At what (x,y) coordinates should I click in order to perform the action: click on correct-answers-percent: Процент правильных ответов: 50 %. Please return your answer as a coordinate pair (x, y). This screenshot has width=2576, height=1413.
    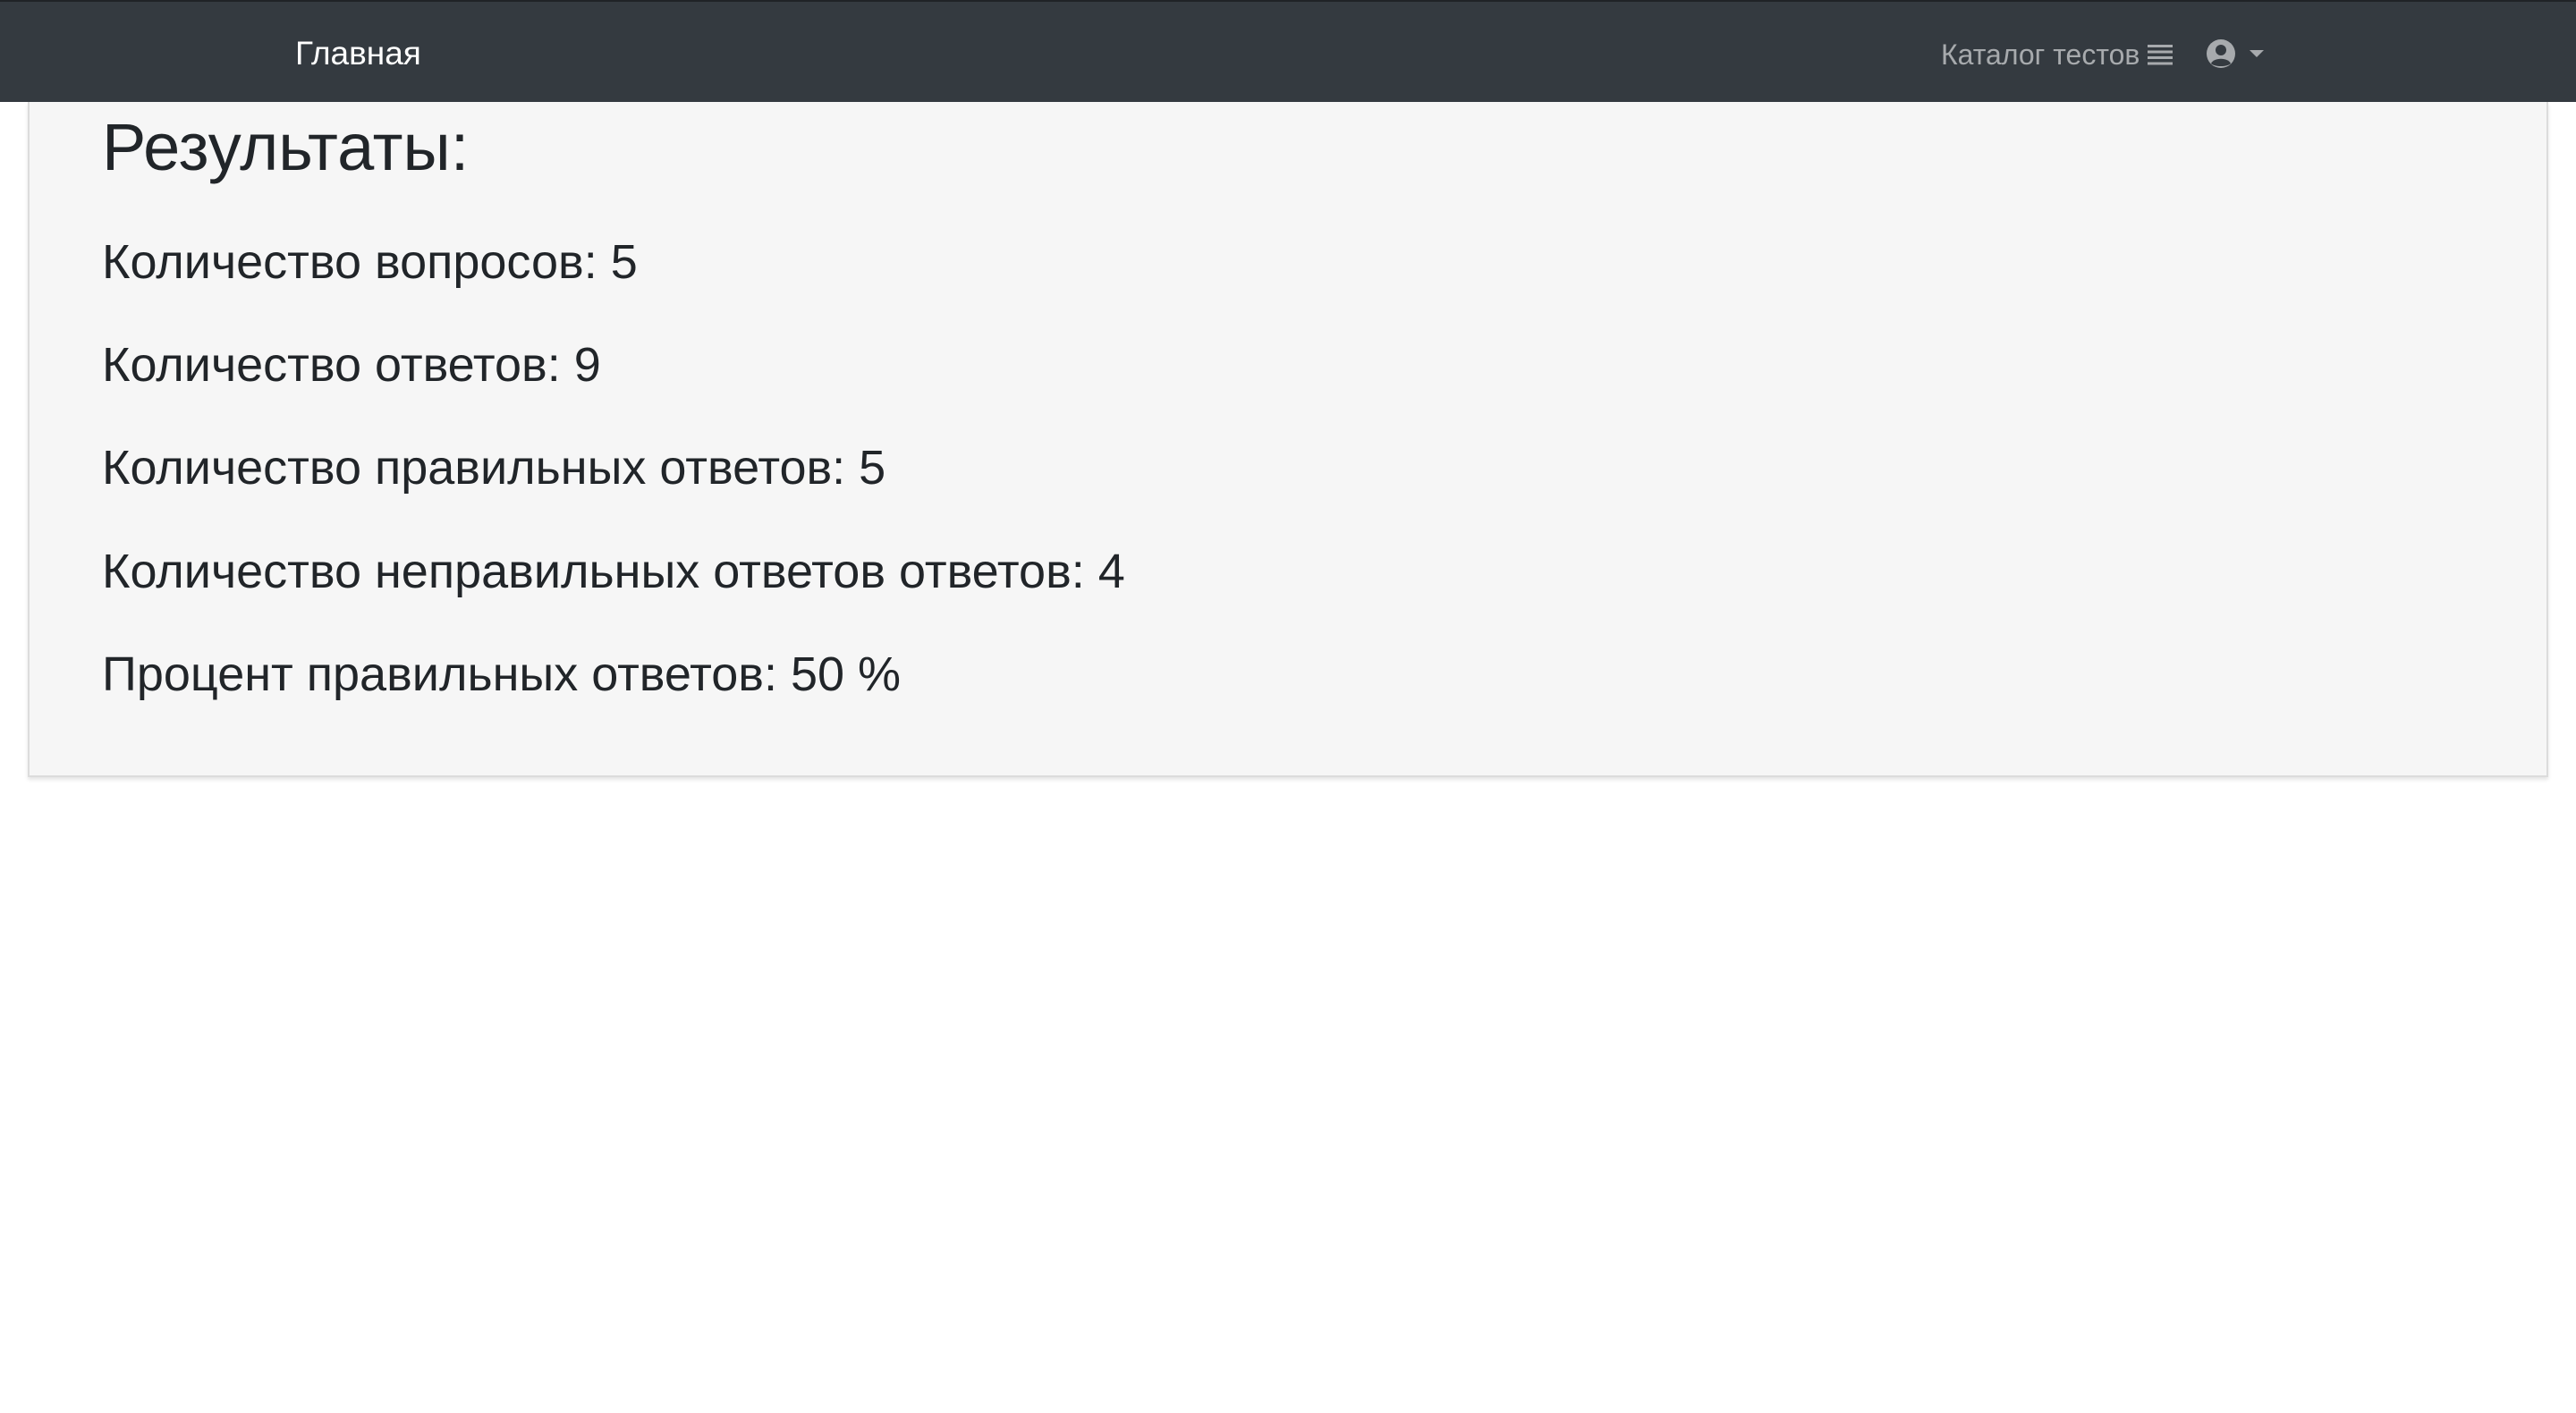
    Looking at the image, I should click on (502, 674).